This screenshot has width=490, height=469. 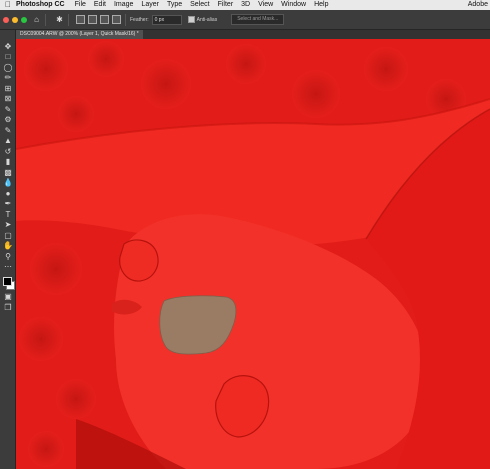 I want to click on feather-input: 0 px, so click(x=166, y=19).